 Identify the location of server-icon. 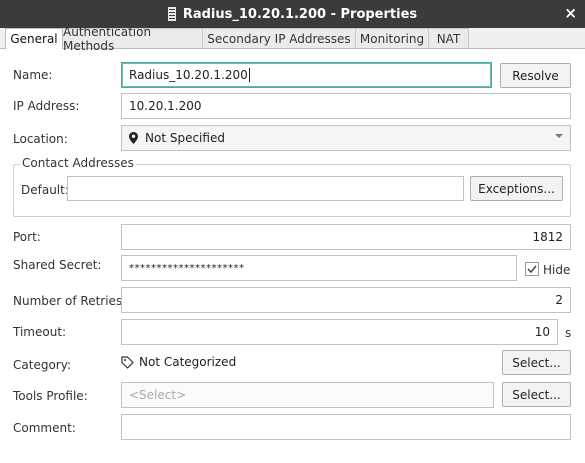
(171, 14).